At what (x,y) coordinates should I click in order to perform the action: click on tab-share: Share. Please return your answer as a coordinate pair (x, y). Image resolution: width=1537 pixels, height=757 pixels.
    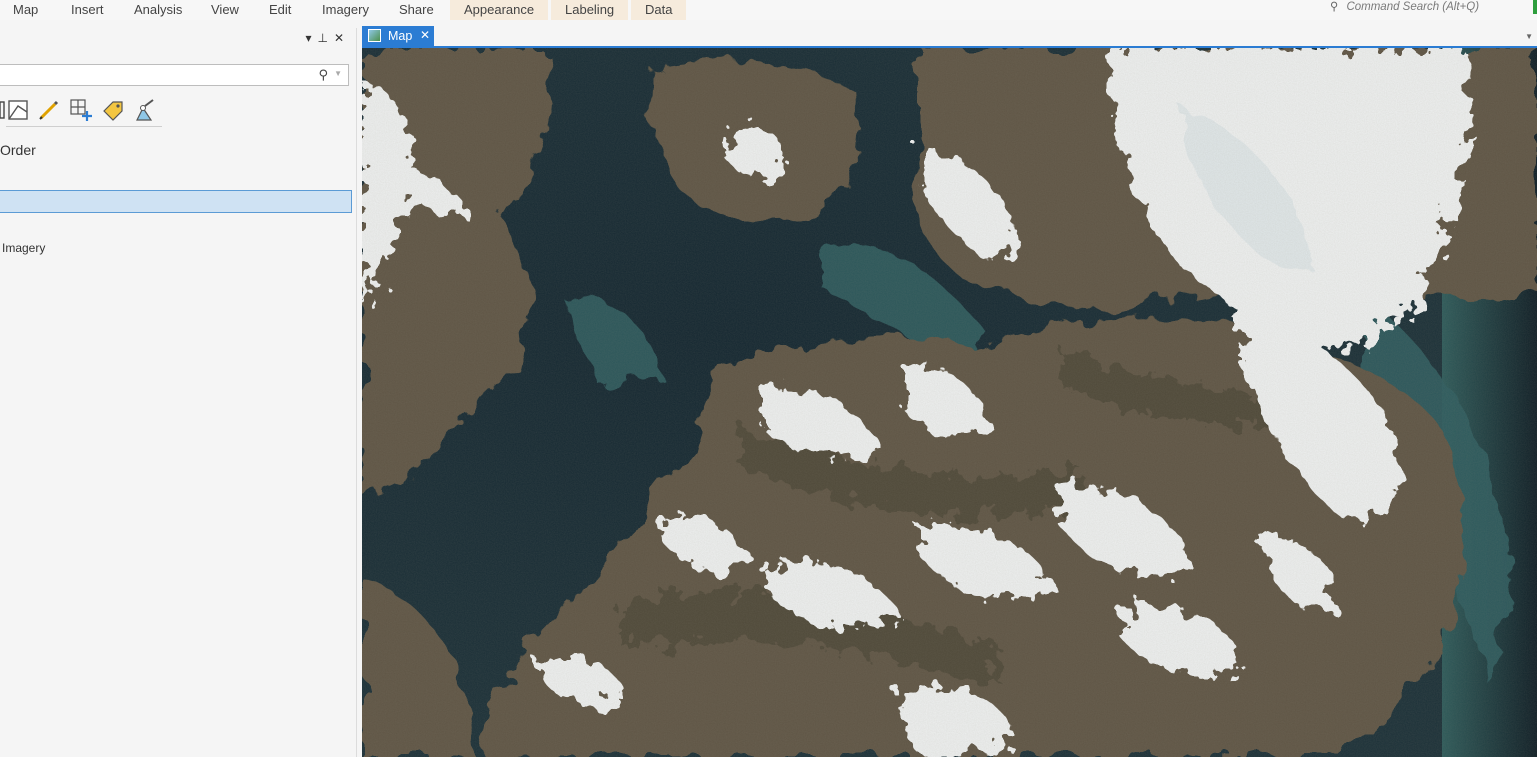
    Looking at the image, I should click on (416, 10).